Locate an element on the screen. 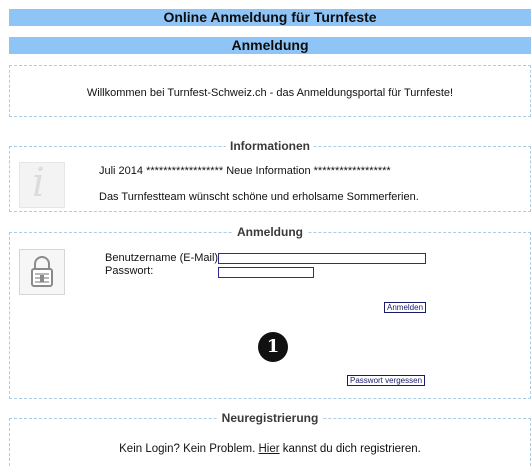 The width and height of the screenshot is (531, 466). password-input is located at coordinates (266, 272).